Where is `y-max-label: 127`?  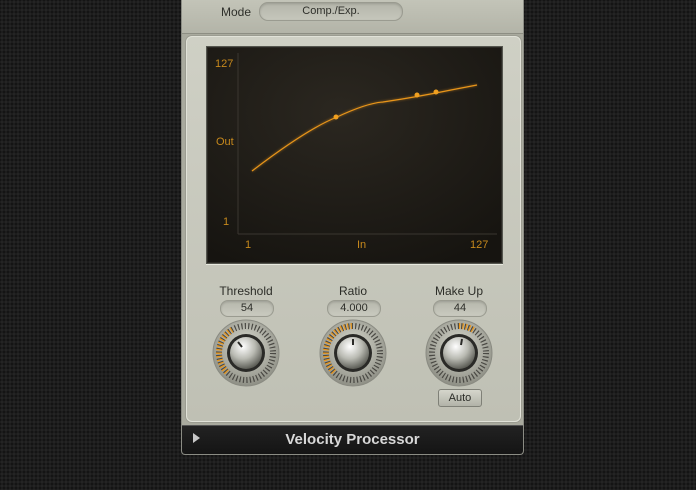 y-max-label: 127 is located at coordinates (224, 64).